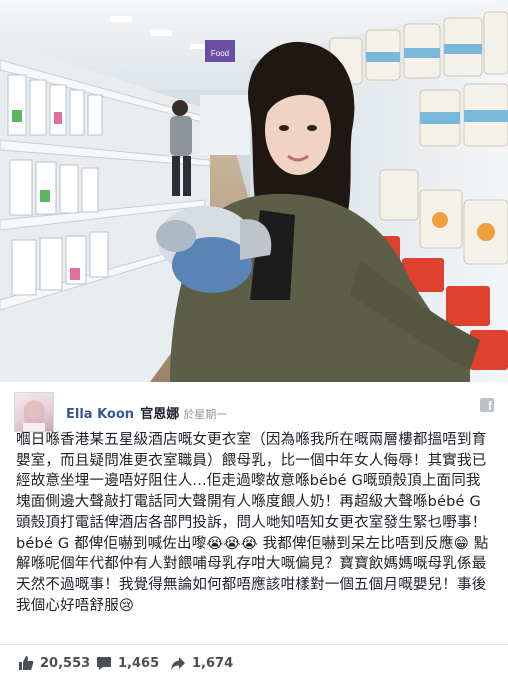 This screenshot has width=508, height=683. I want to click on comment-icon, so click(104, 663).